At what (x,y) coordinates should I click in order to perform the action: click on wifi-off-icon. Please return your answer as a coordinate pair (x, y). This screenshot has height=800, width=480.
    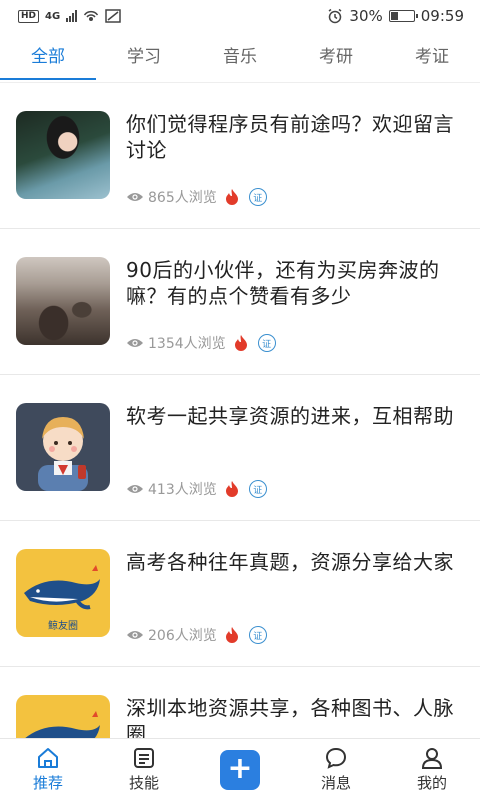
    Looking at the image, I should click on (113, 16).